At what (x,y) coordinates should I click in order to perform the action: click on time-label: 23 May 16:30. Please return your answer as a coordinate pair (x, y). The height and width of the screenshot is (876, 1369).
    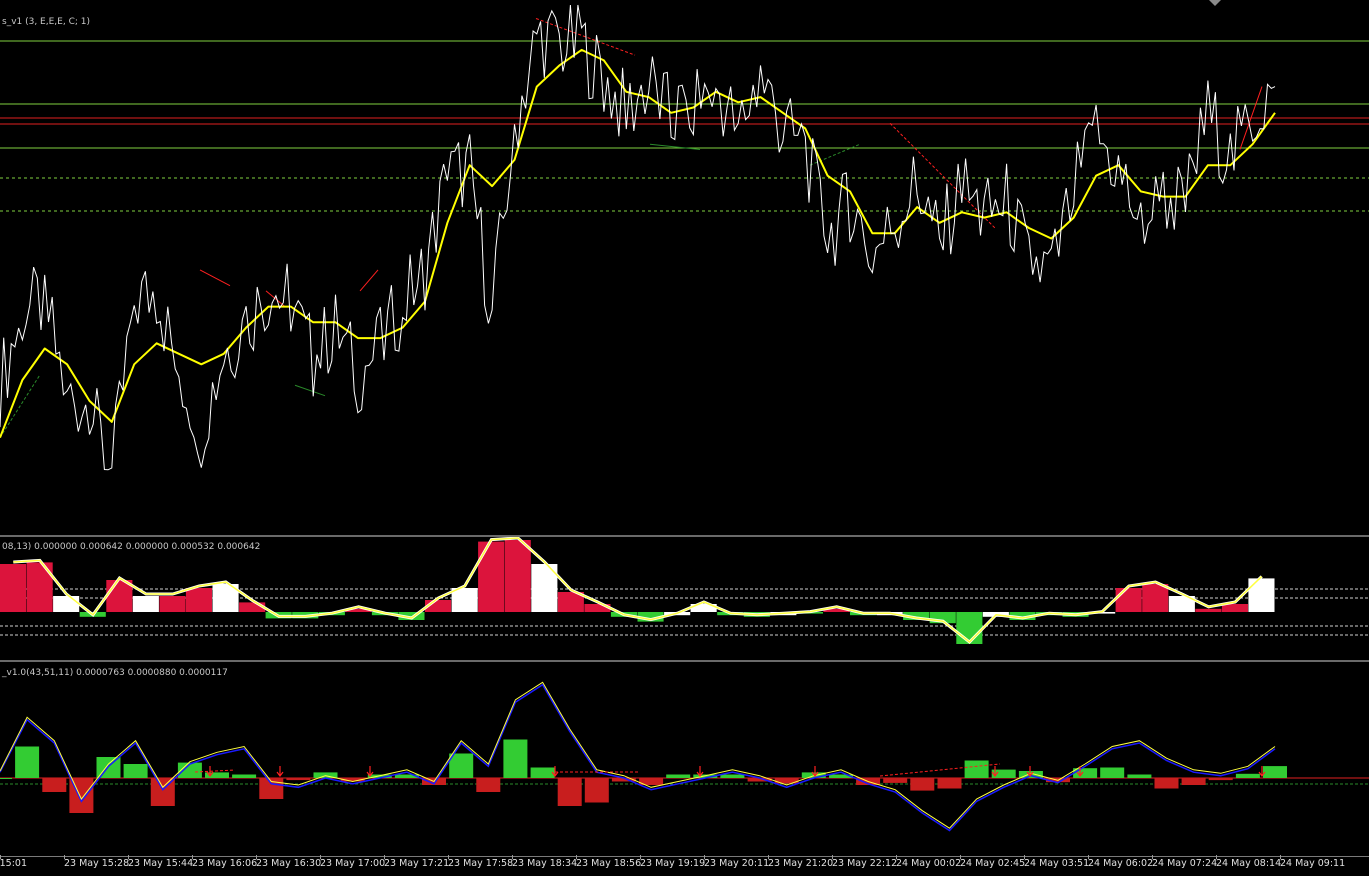
    Looking at the image, I should click on (289, 863).